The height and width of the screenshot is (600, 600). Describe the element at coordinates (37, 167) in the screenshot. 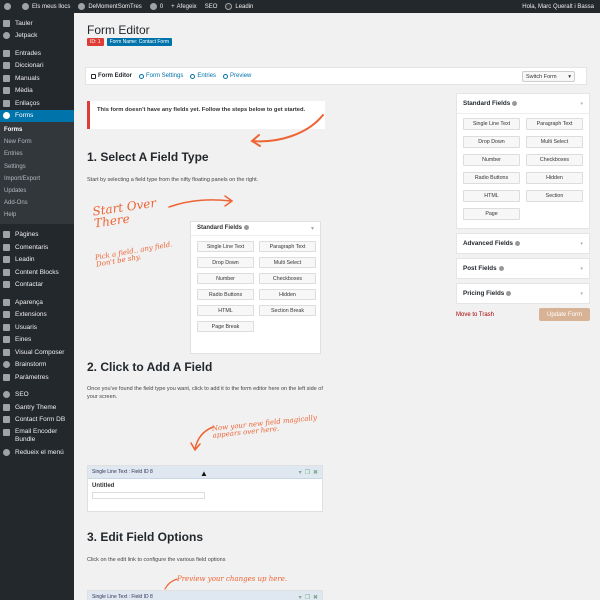

I see `submenu-item-settings: Settings` at that location.